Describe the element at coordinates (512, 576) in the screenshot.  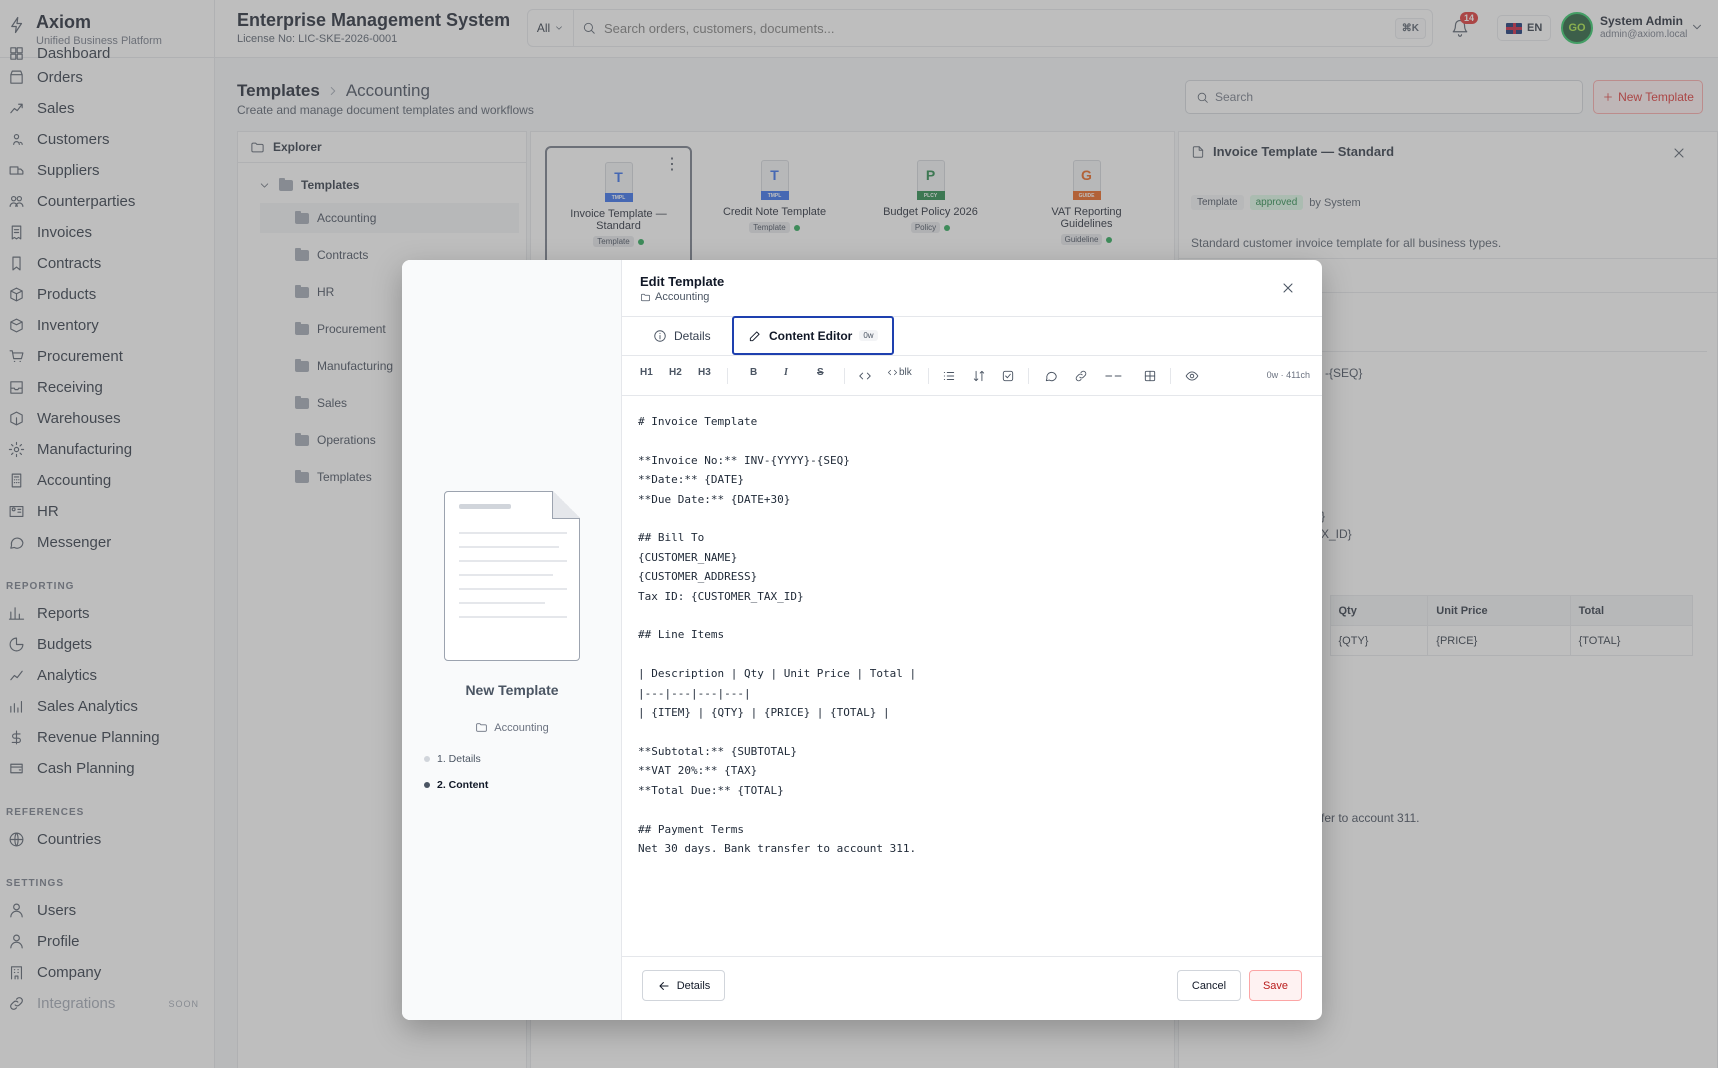
I see `document-preview-icon` at that location.